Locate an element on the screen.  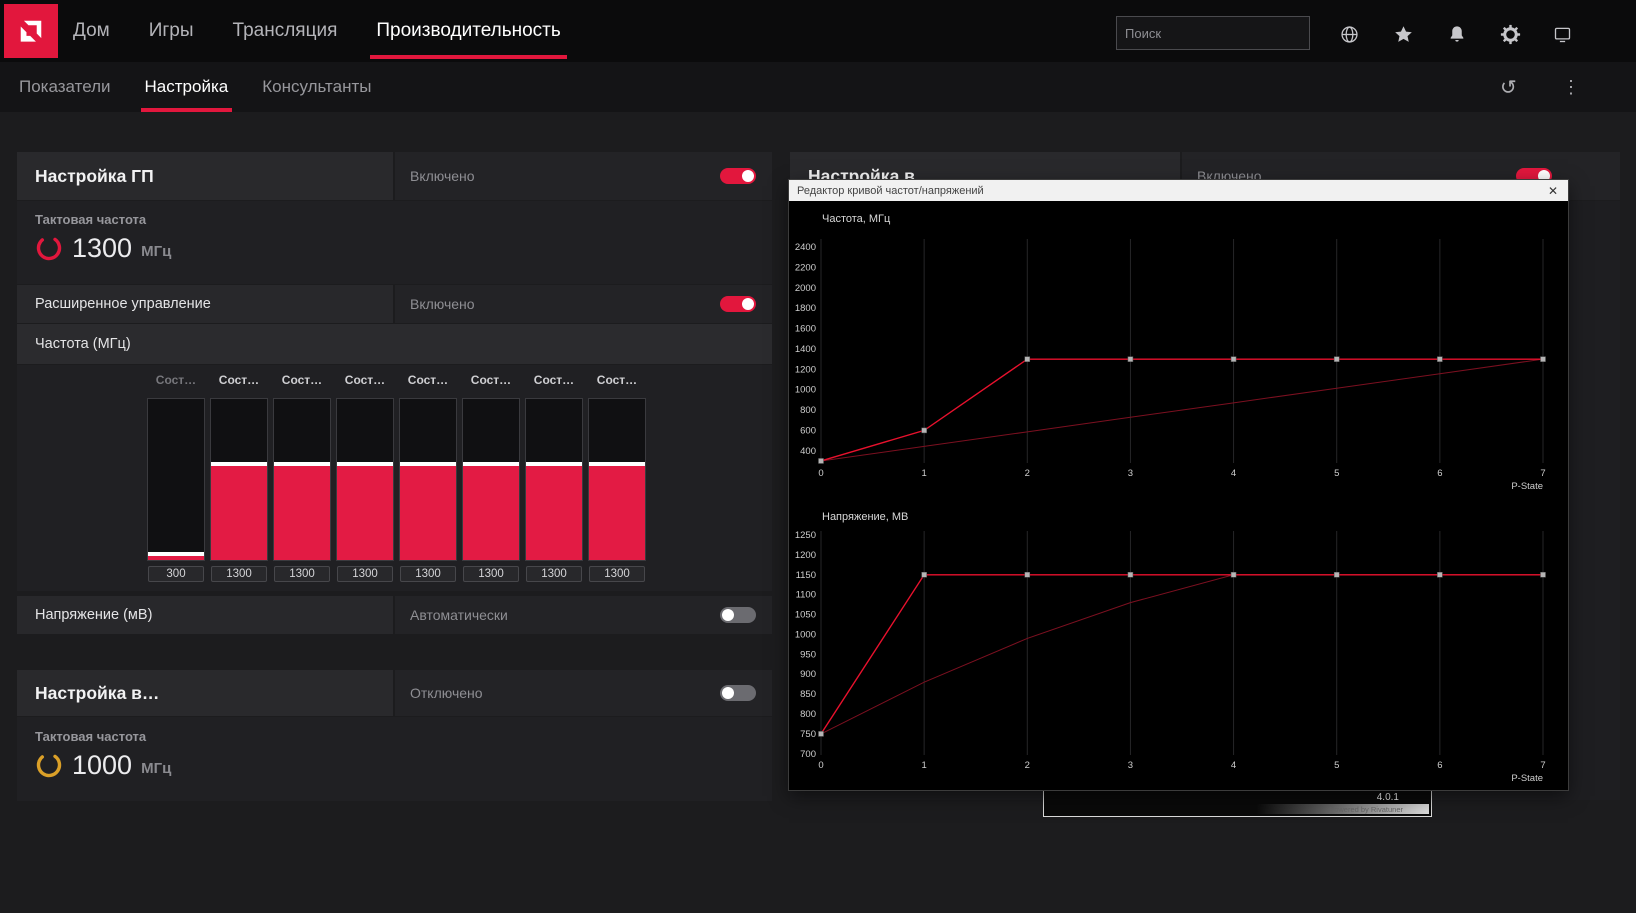
svg-text: 2200 is located at coordinates (805, 268).